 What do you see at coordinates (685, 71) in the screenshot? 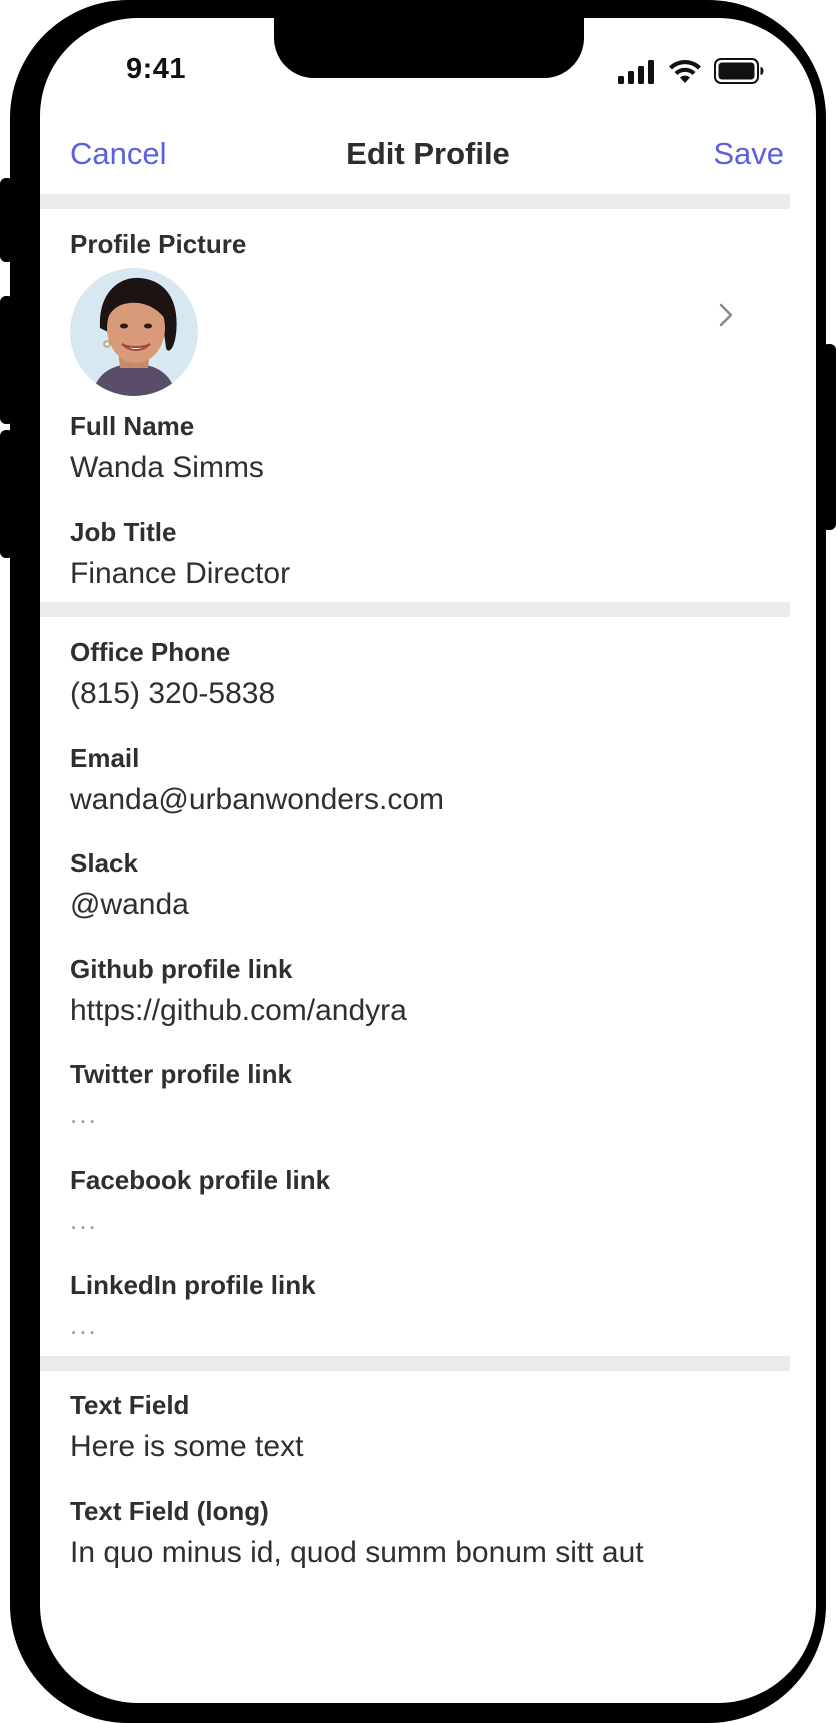
I see `wifi-icon` at bounding box center [685, 71].